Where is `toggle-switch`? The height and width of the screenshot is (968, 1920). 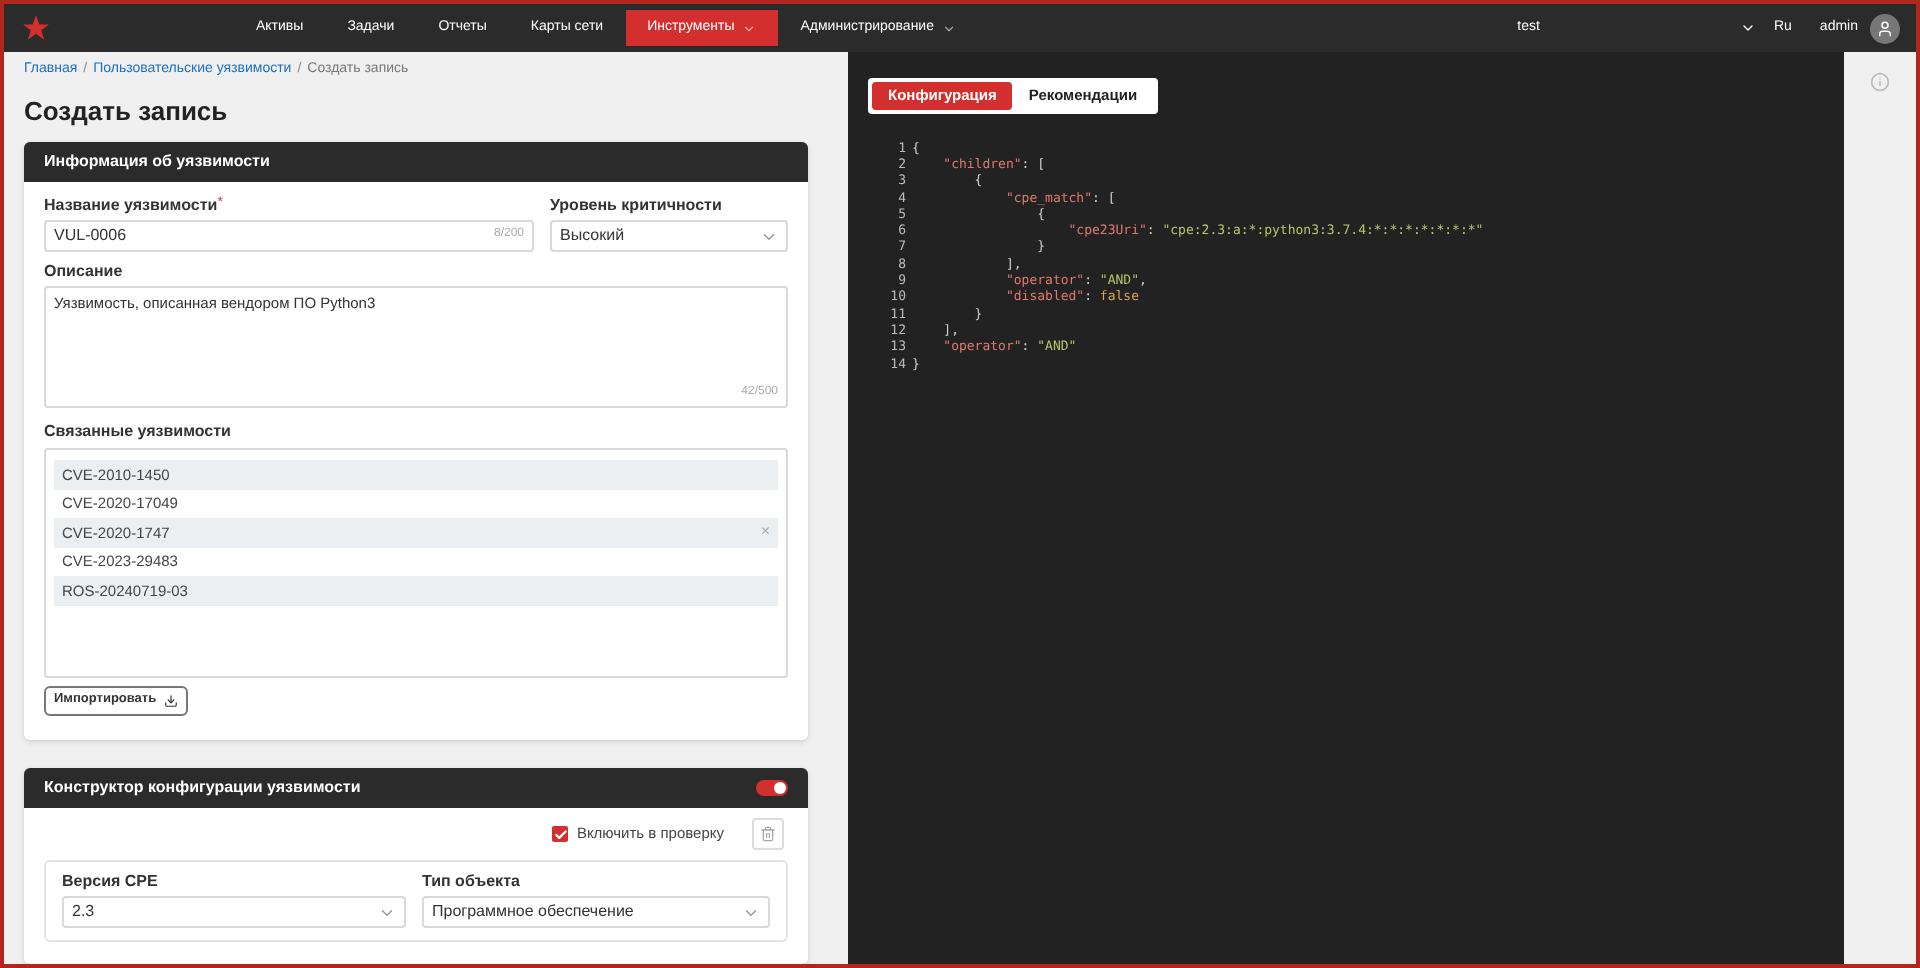
toggle-switch is located at coordinates (772, 788).